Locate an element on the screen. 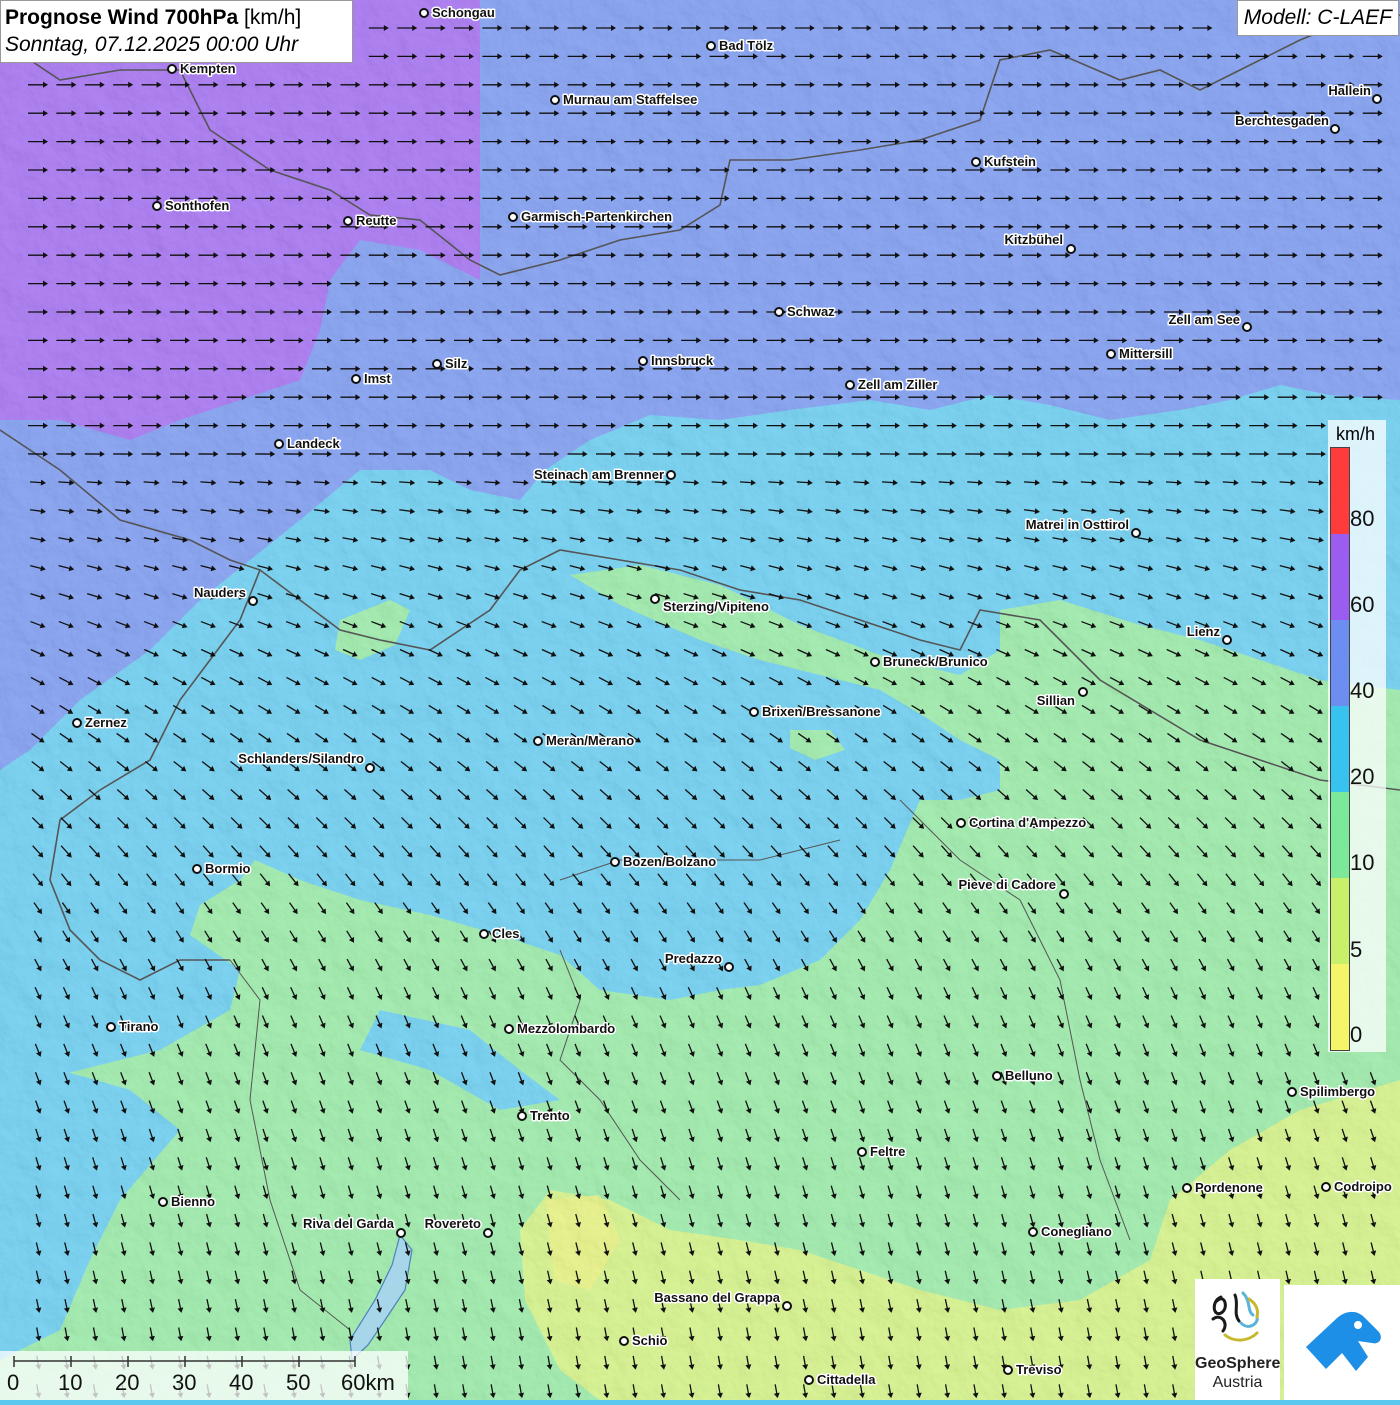  svg-text: Spilimbergo is located at coordinates (1337, 1091).